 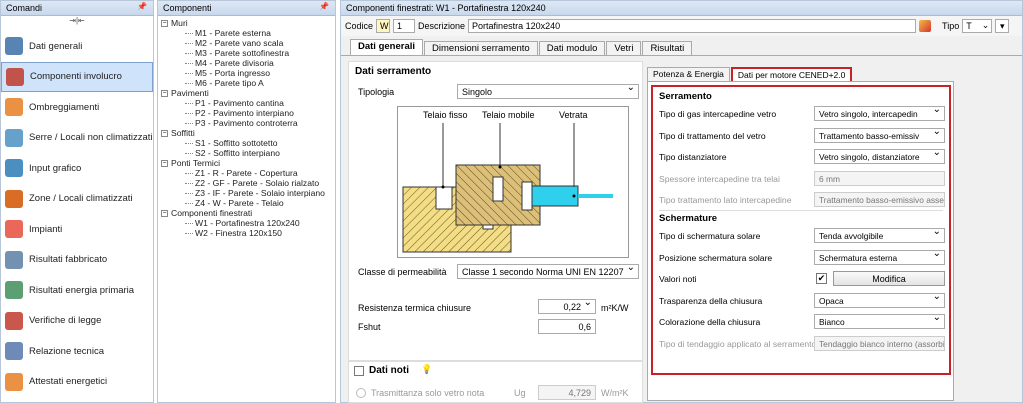 I want to click on rows1-value: Vetro singolo, distanziatore, so click(x=879, y=156).